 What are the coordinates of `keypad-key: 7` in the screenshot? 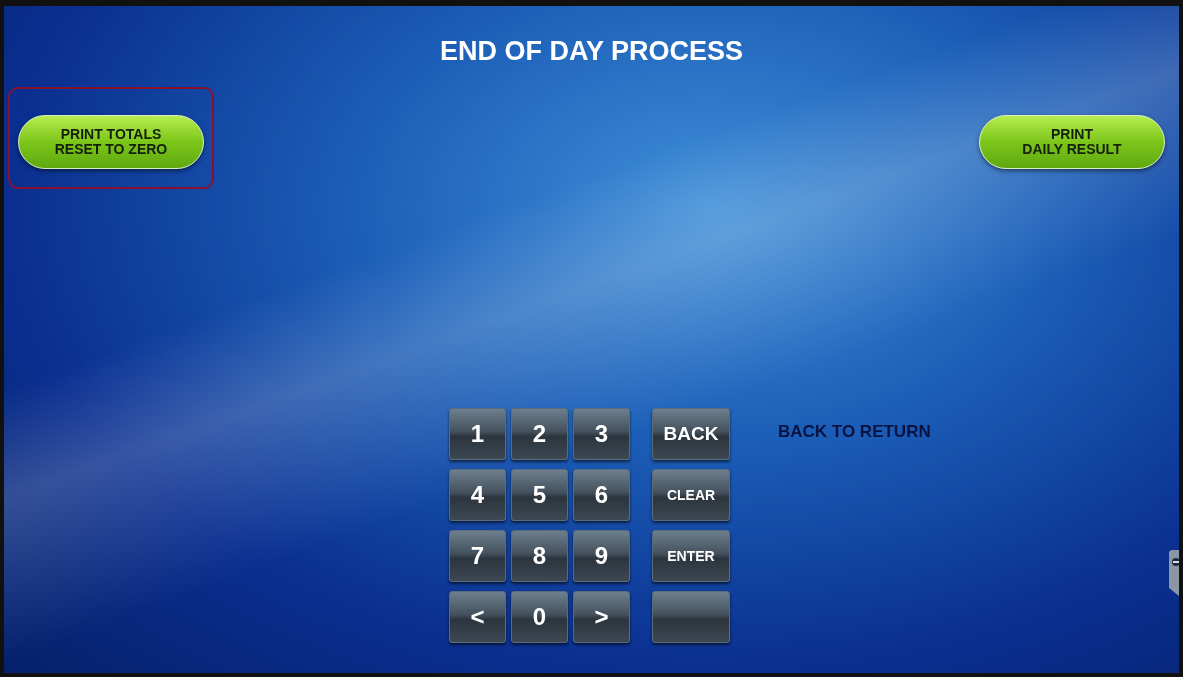 It's located at (477, 556).